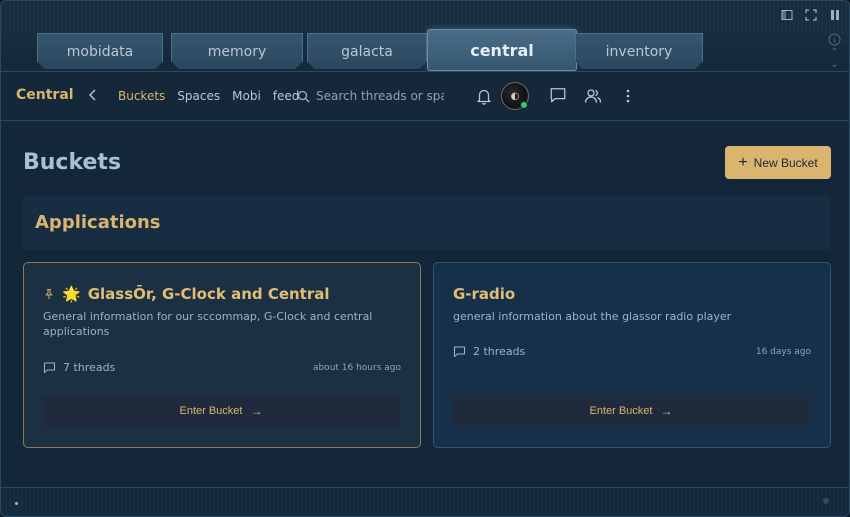 This screenshot has height=517, width=850. I want to click on app-tab-mobidata: mobidata, so click(100, 51).